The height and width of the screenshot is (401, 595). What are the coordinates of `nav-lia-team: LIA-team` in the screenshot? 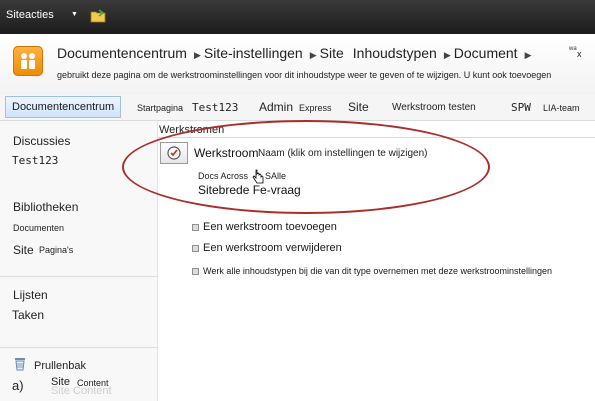 It's located at (561, 108).